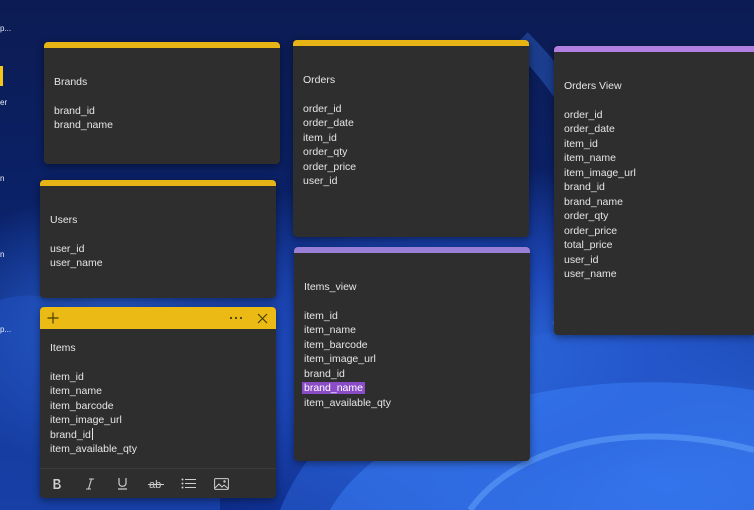 The width and height of the screenshot is (754, 510). Describe the element at coordinates (92, 433) in the screenshot. I see `text-caret` at that location.